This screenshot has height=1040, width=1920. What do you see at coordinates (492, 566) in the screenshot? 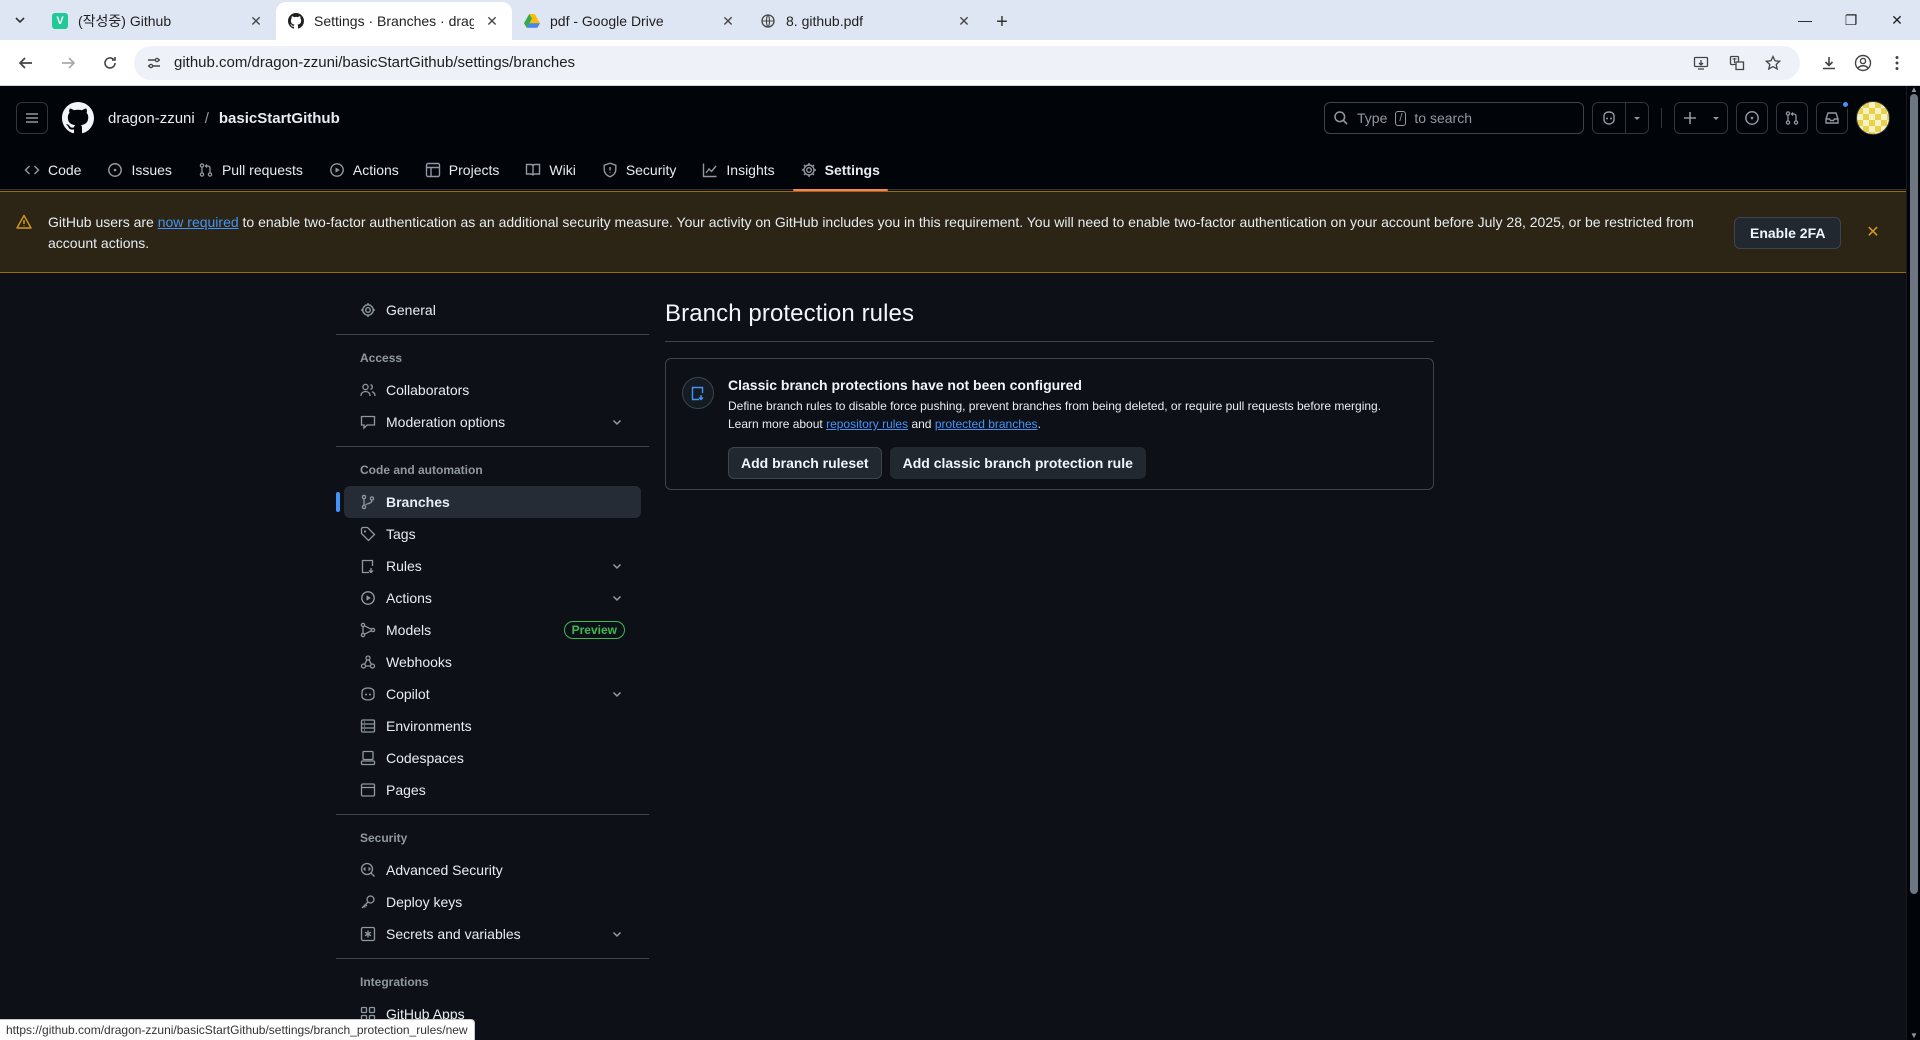
I see `sidebar-item-rules: Rules` at bounding box center [492, 566].